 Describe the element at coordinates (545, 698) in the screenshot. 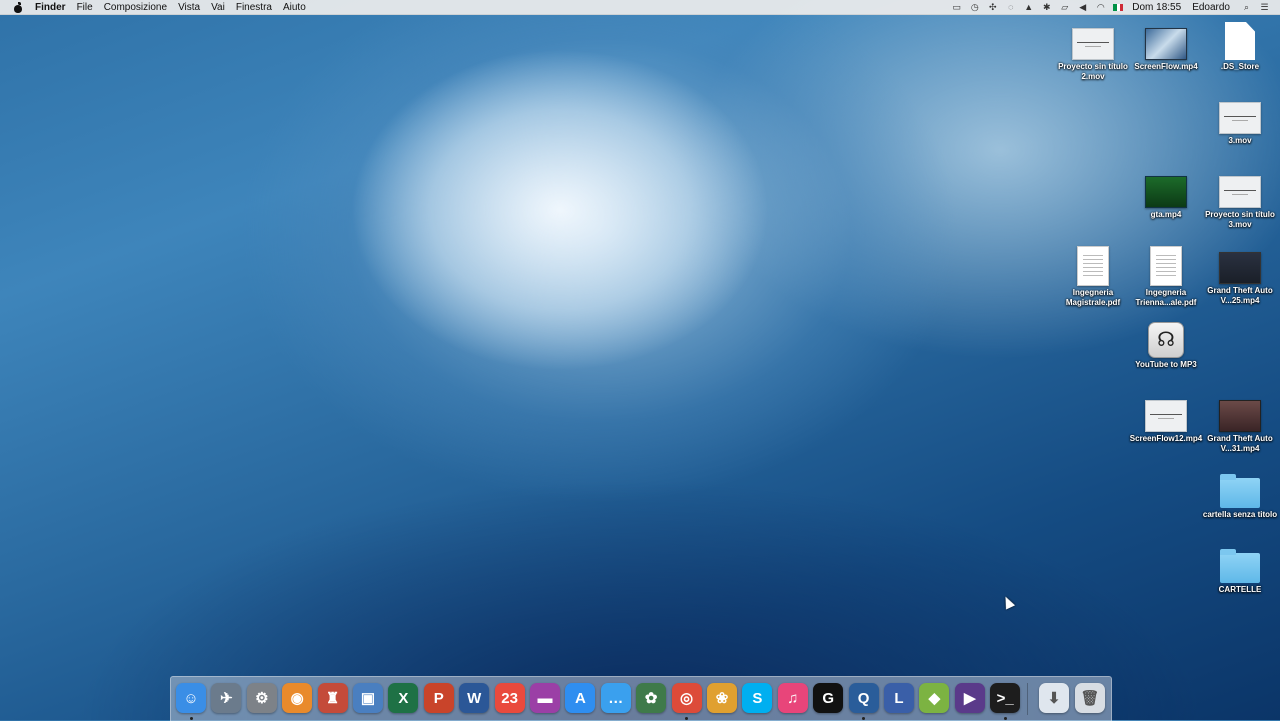

I see `dock-imovie-theater-icon: ▬` at that location.